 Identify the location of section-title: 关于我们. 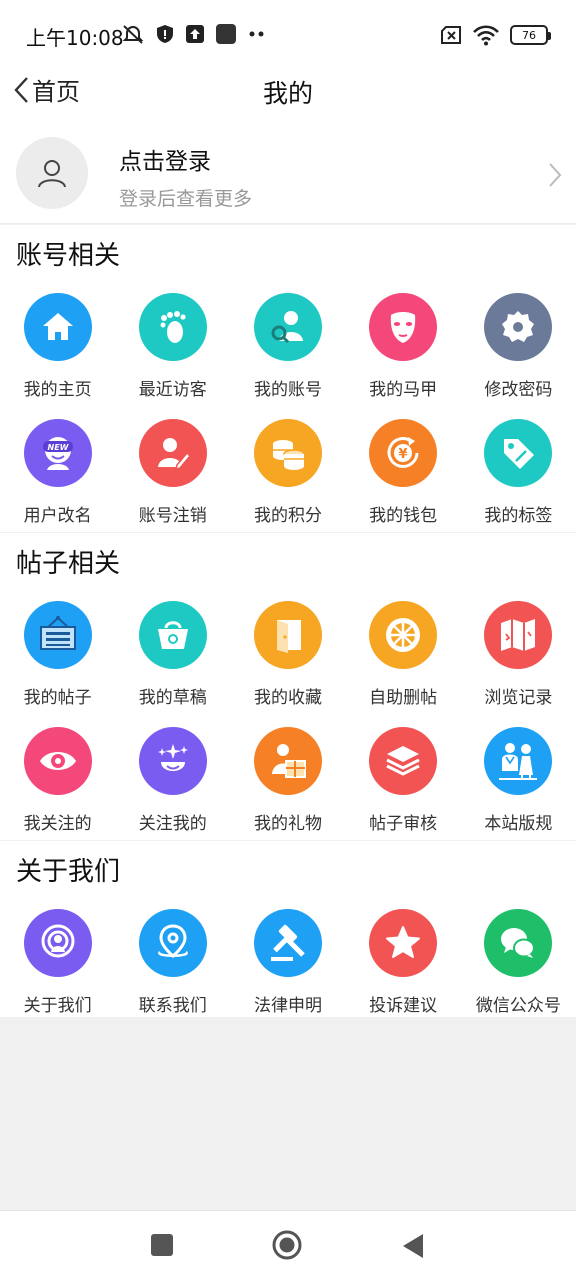
(68, 872).